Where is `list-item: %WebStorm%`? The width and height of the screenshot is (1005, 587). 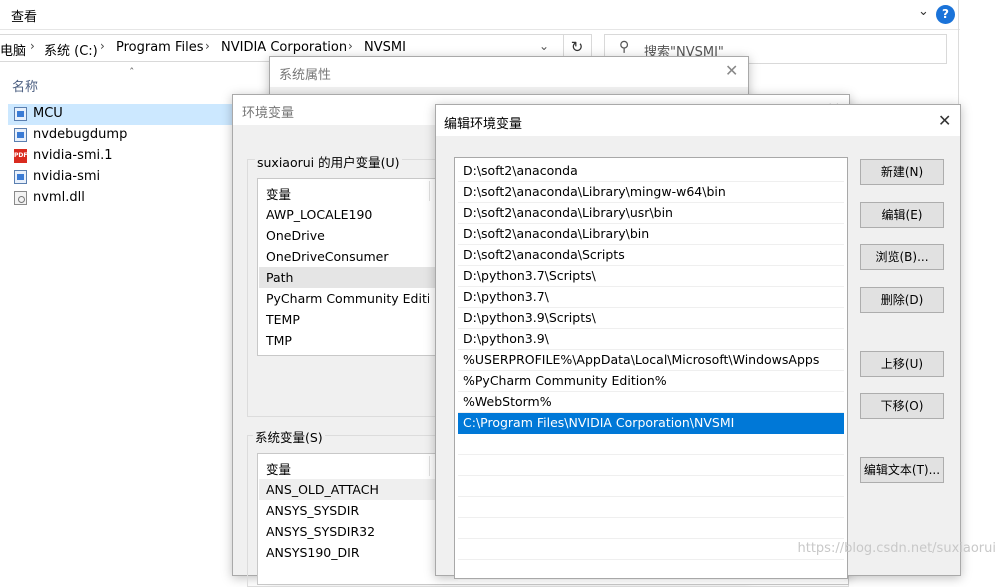
list-item: %WebStorm% is located at coordinates (651, 402).